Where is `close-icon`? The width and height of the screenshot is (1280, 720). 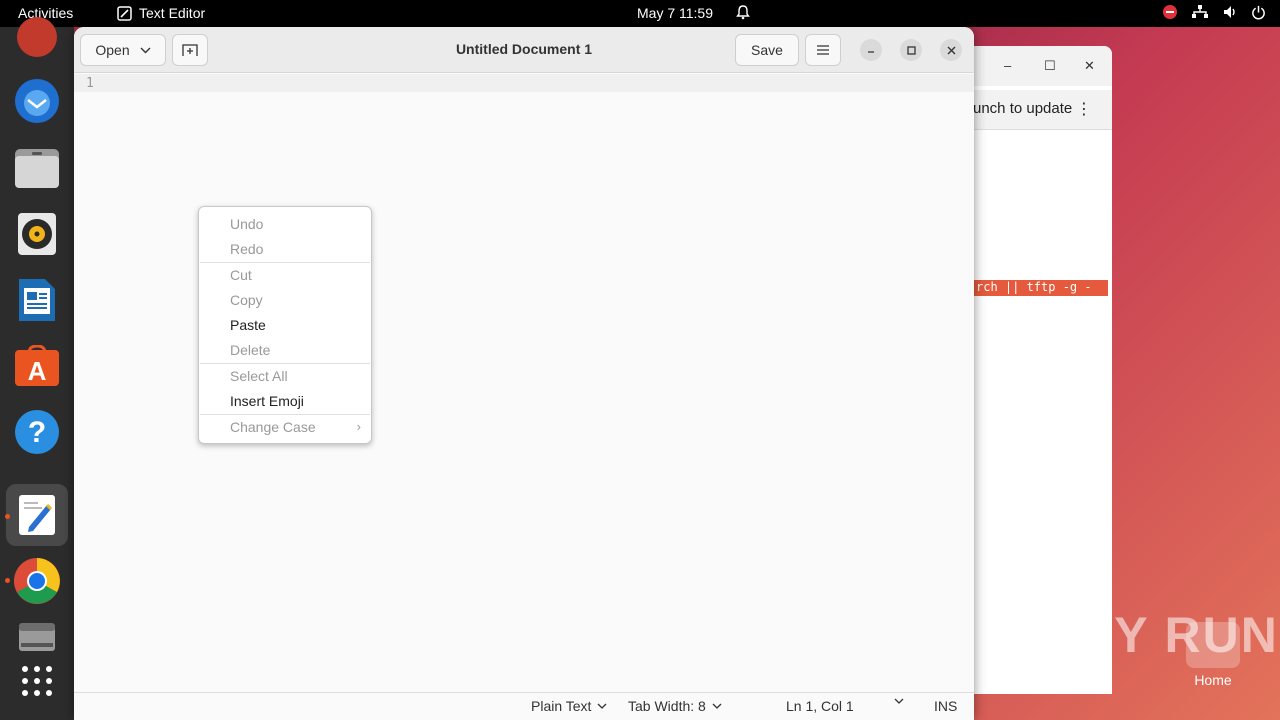
close-icon is located at coordinates (951, 50).